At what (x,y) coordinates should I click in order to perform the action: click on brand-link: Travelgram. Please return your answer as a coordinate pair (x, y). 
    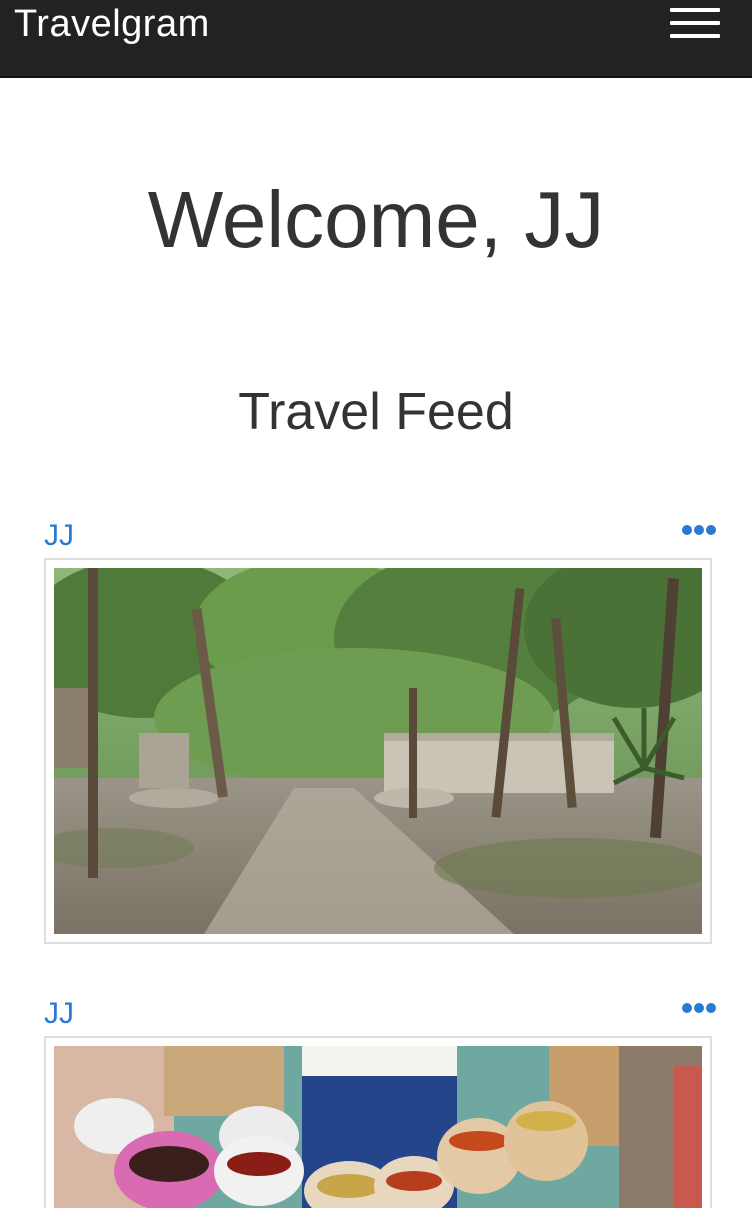
    Looking at the image, I should click on (112, 24).